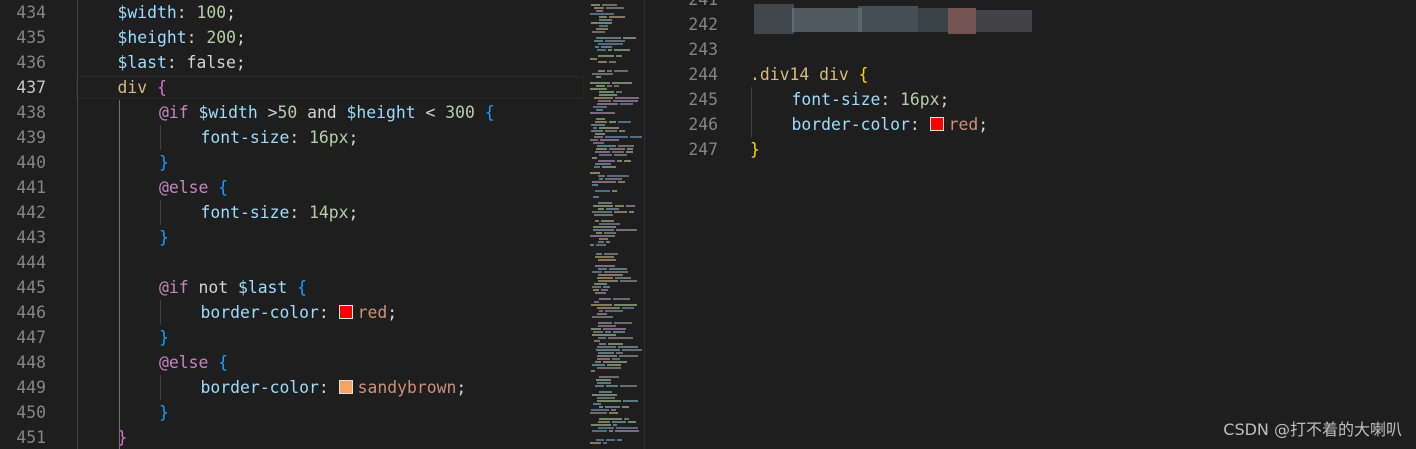  I want to click on code-line: 441 @else {, so click(292, 187).